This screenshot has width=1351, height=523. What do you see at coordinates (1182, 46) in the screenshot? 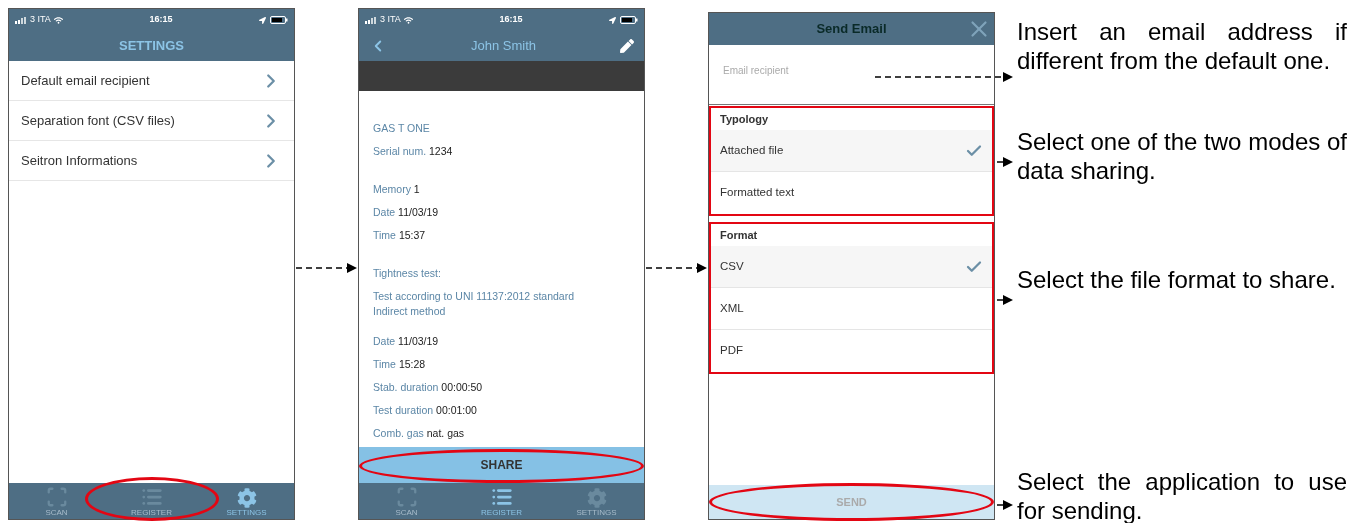
I see `annotation-text: Insert an email address if different from the default one.` at bounding box center [1182, 46].